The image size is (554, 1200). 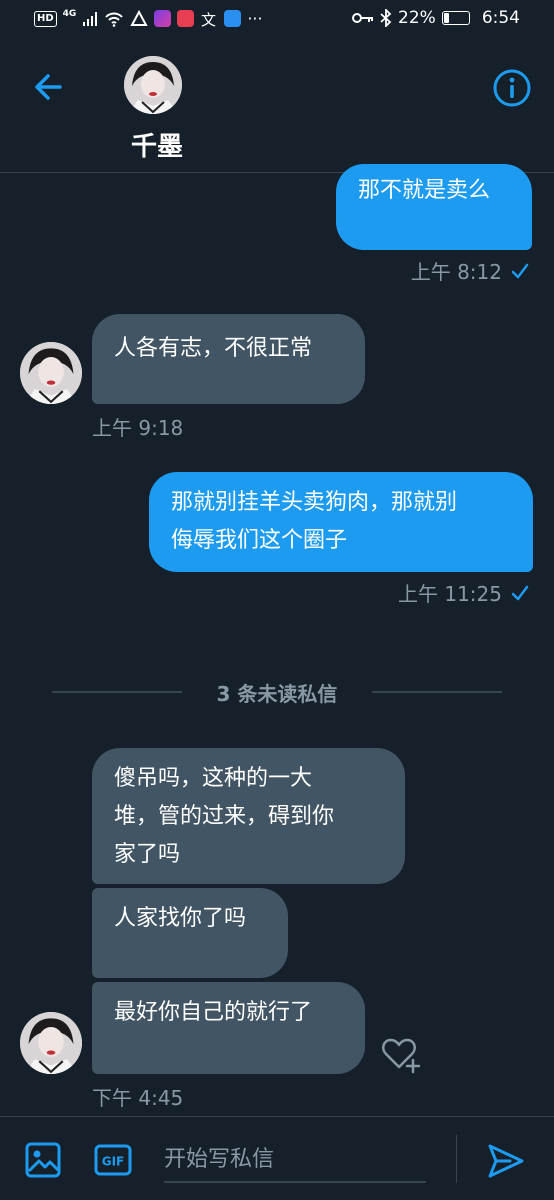 What do you see at coordinates (180, 918) in the screenshot?
I see `message-text: 人家找你了吗` at bounding box center [180, 918].